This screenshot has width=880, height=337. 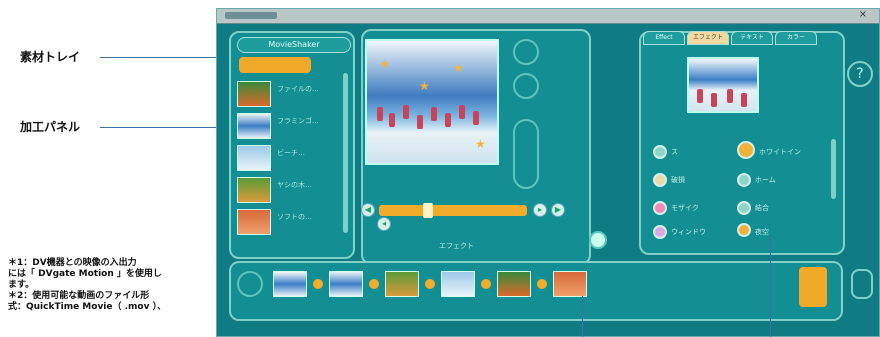 I want to click on storyboard-end-button, so click(x=813, y=287).